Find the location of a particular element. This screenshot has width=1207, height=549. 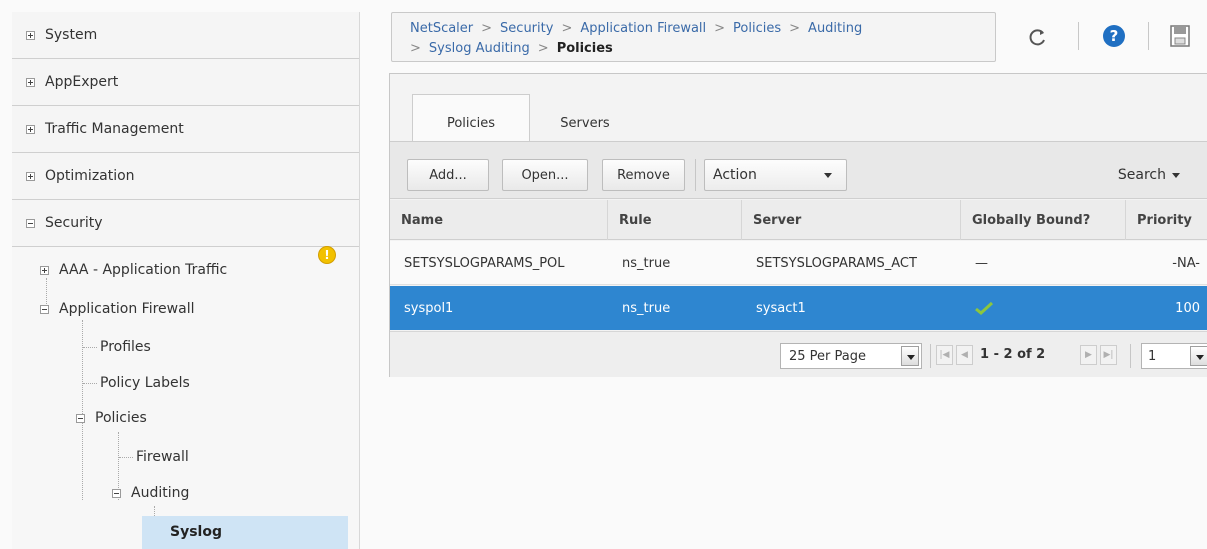

nav-item-appexpert: AppExpert is located at coordinates (185, 82).